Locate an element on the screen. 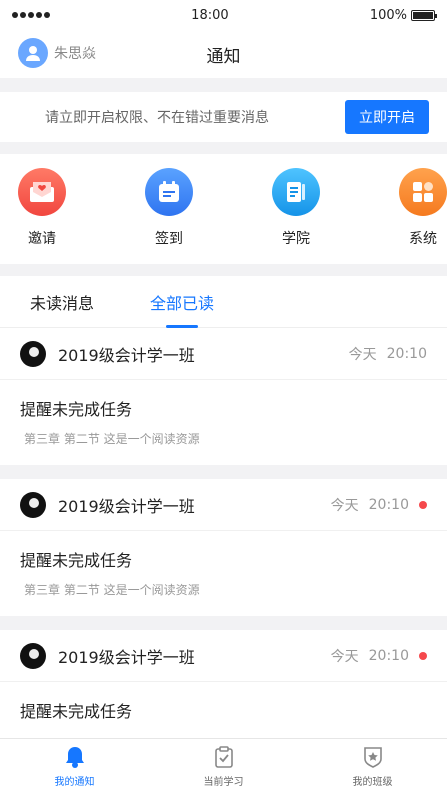 The image size is (447, 794). clipboard-check-icon is located at coordinates (223, 757).